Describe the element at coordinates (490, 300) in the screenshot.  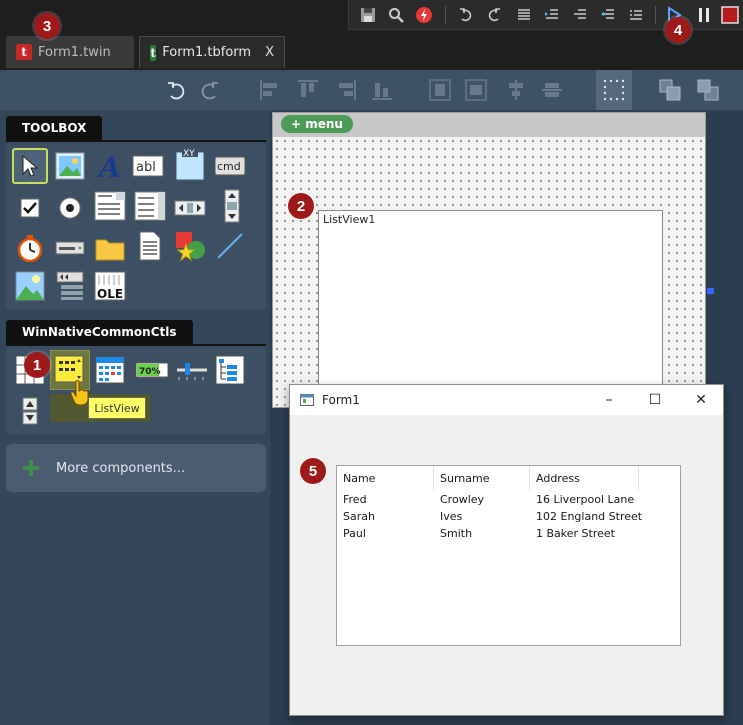
I see `listview-control: ListView1` at that location.